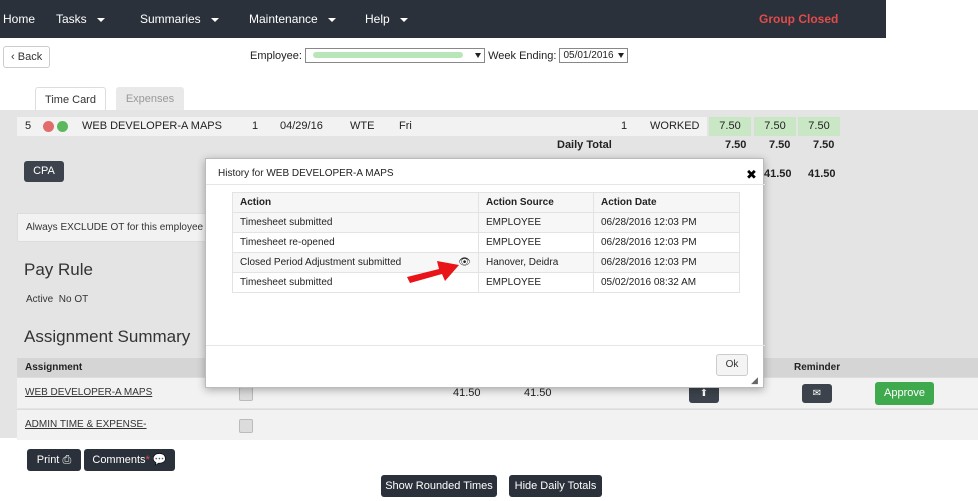 The image size is (978, 501). What do you see at coordinates (48, 126) in the screenshot?
I see `reject-icon` at bounding box center [48, 126].